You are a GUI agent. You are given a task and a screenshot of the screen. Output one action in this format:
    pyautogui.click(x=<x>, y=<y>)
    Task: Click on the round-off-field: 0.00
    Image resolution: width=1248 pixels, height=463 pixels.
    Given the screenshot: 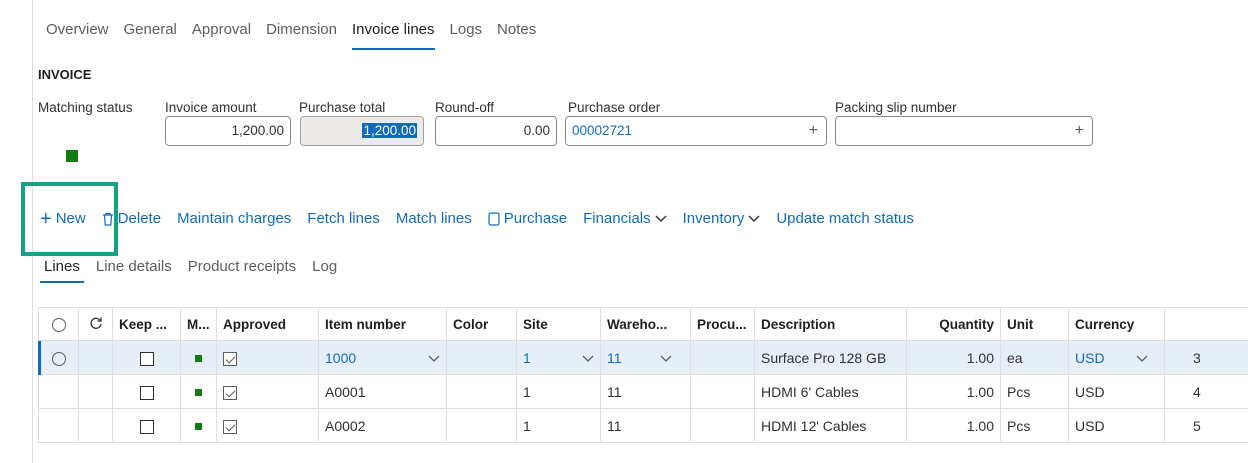 What is the action you would take?
    pyautogui.click(x=496, y=131)
    